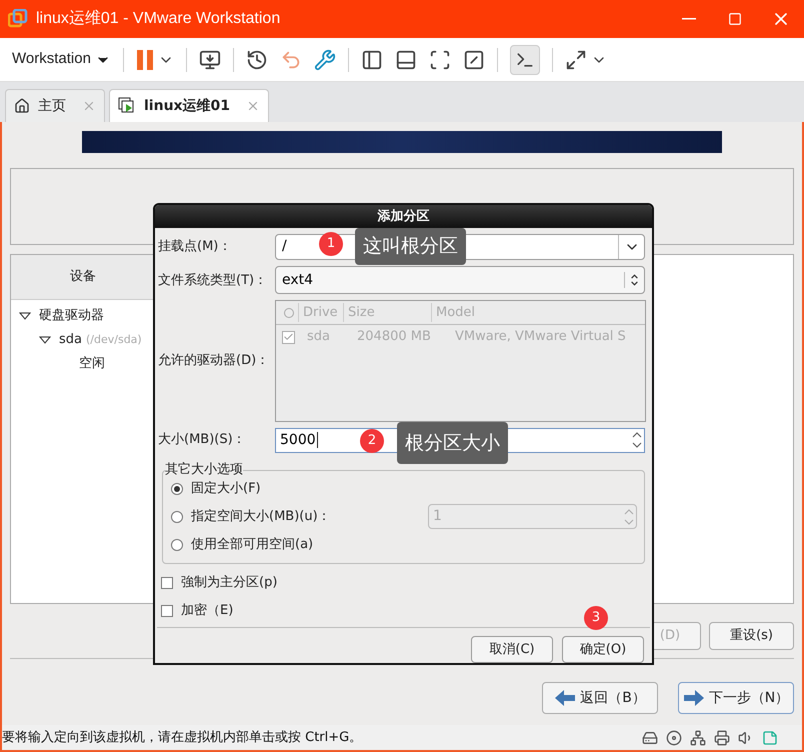 Image resolution: width=804 pixels, height=752 pixels. Describe the element at coordinates (252, 545) in the screenshot. I see `radio-label: 使用全部可用空间(a)` at that location.